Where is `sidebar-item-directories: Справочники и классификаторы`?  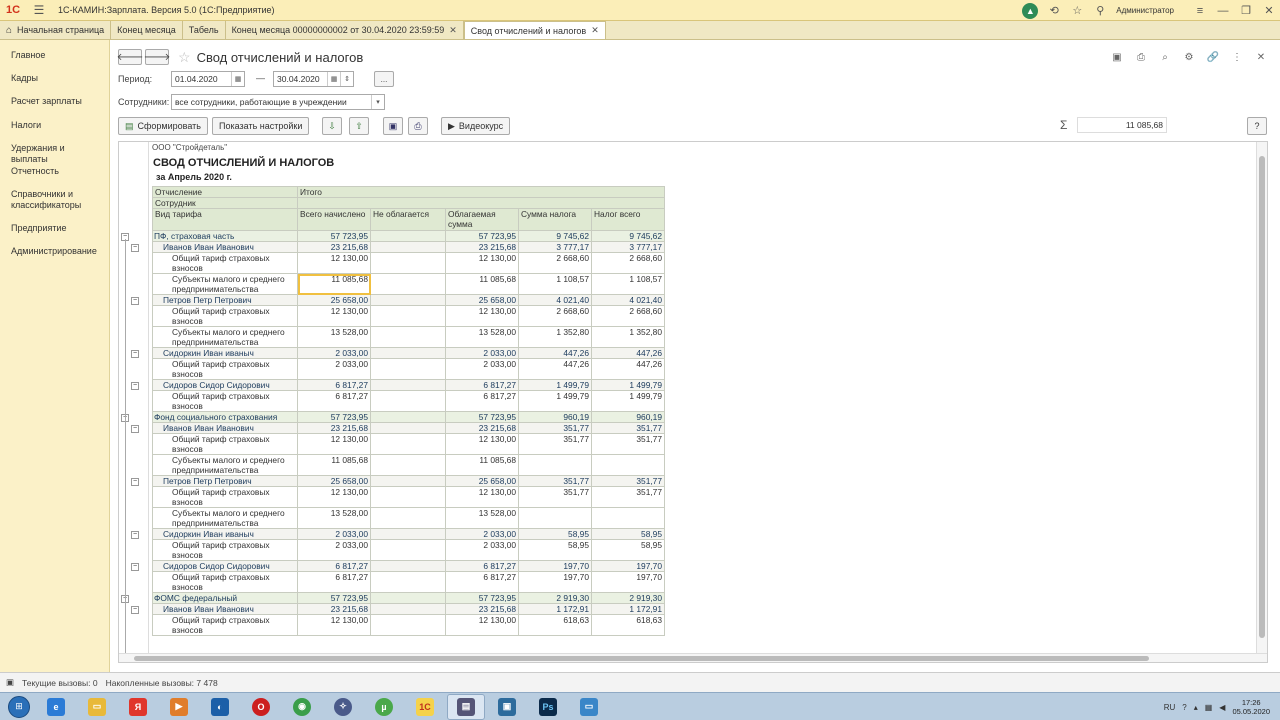 sidebar-item-directories: Справочники и классификаторы is located at coordinates (50, 200).